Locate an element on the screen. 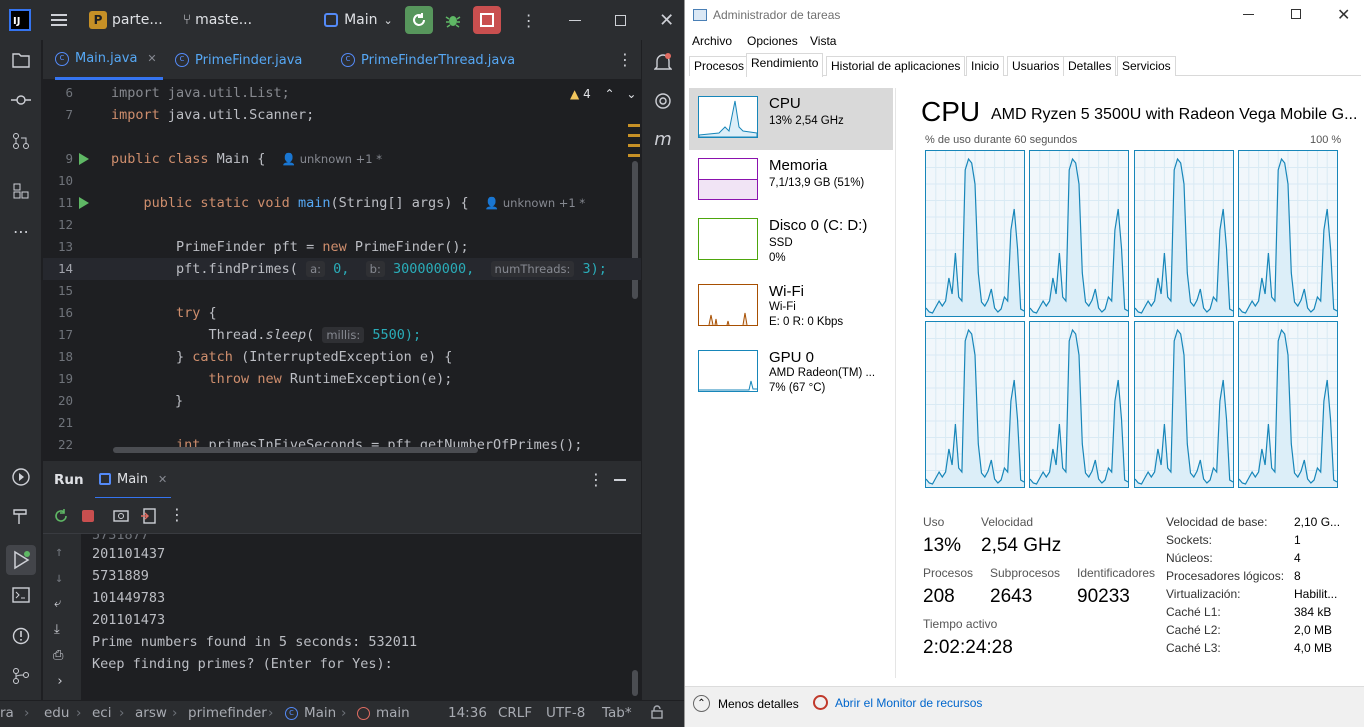 The image size is (1364, 727). intellij-logo-icon: IJ is located at coordinates (20, 20).